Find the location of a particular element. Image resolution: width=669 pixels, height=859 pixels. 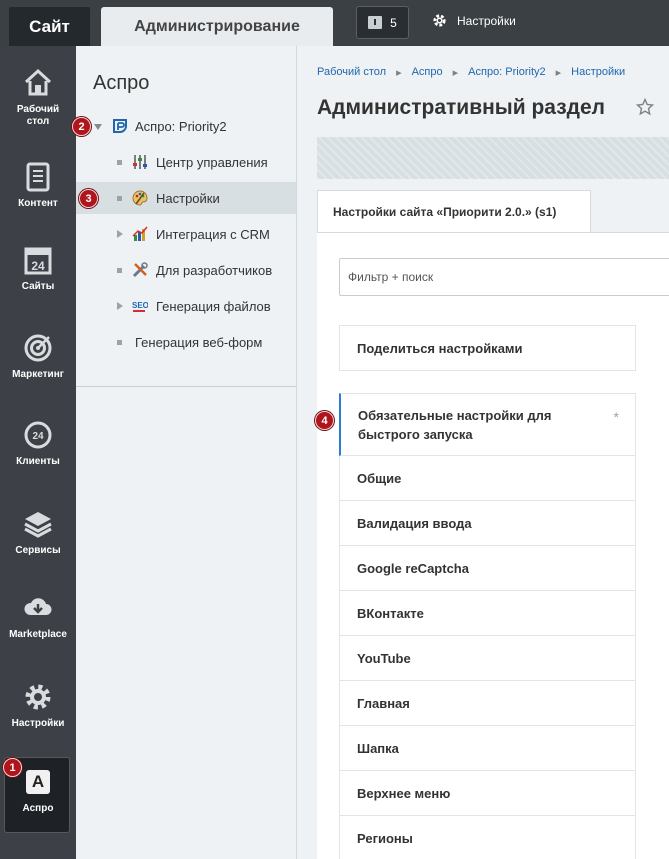

settings-item-label: Главная is located at coordinates (383, 703).